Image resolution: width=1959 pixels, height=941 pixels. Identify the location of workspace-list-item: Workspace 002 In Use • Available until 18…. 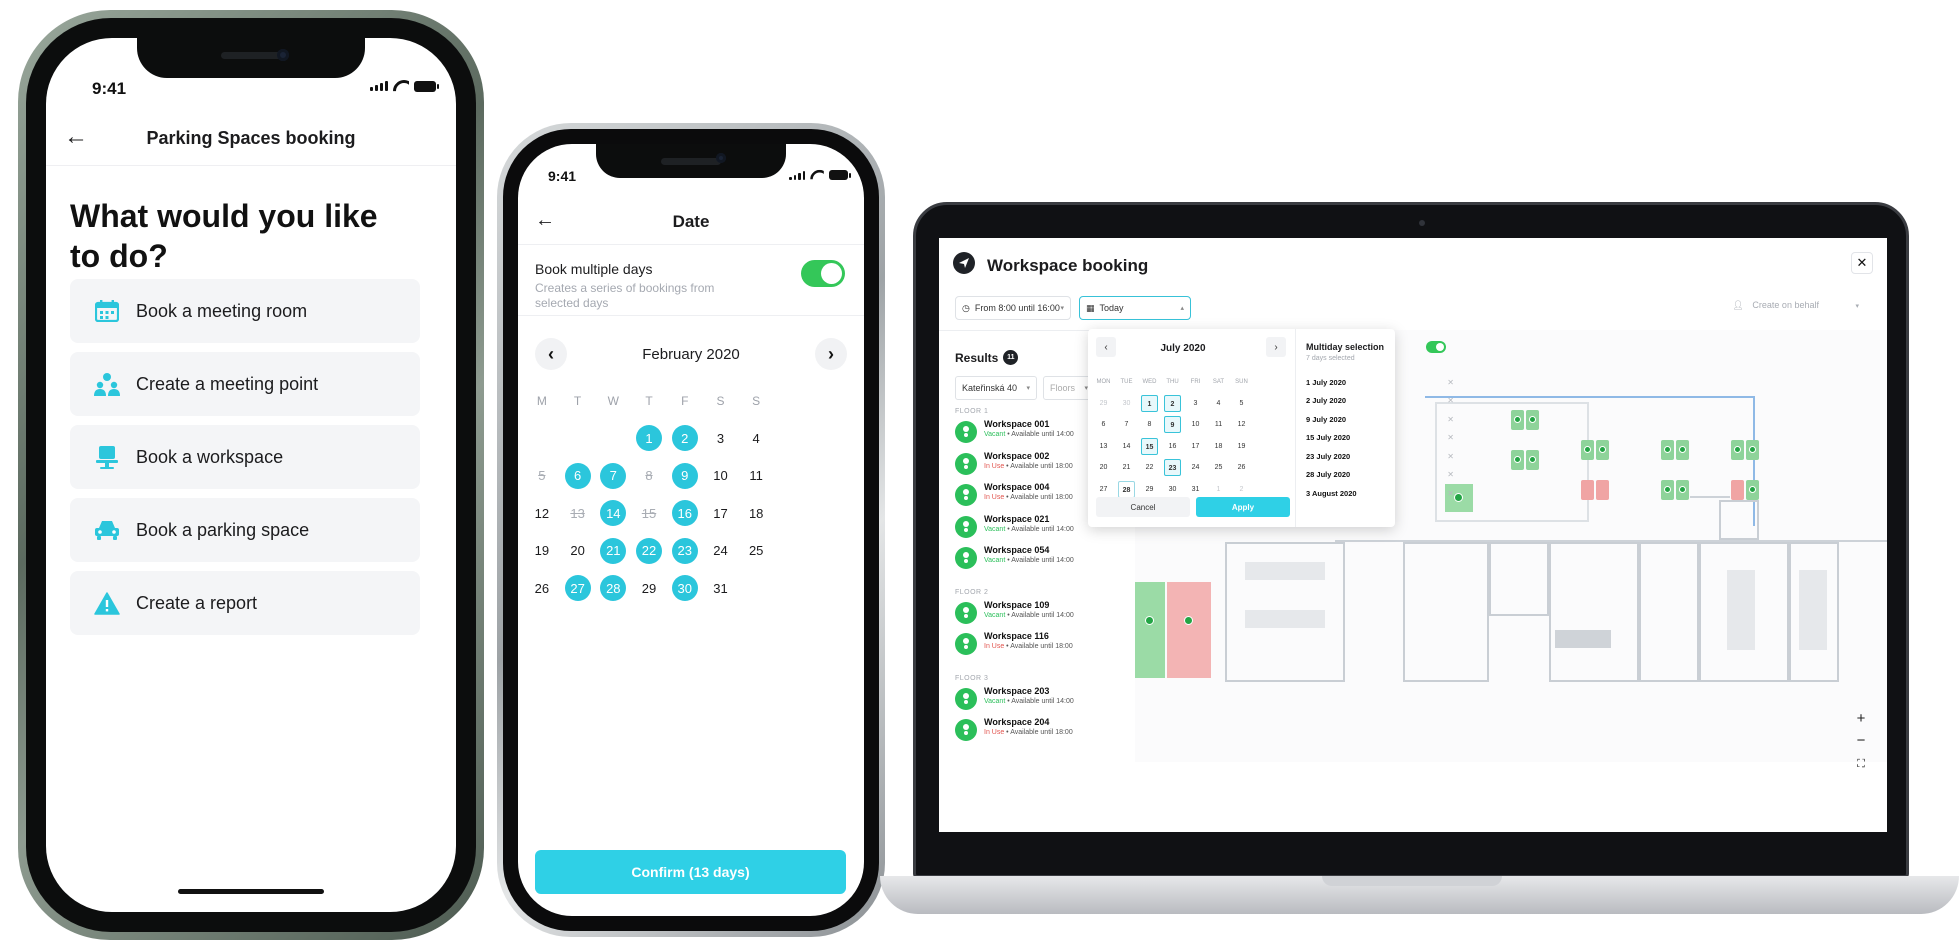
(1014, 463).